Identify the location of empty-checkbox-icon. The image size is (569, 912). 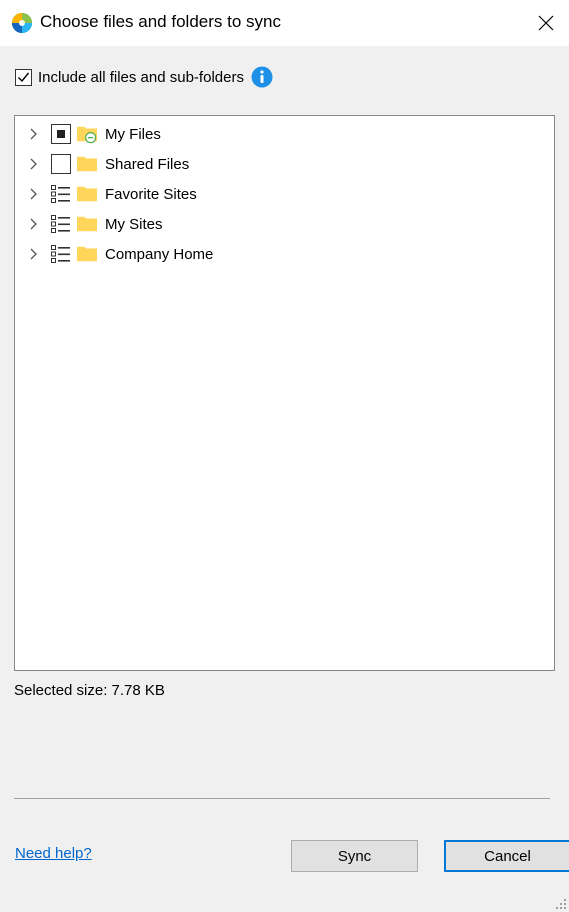
(61, 164).